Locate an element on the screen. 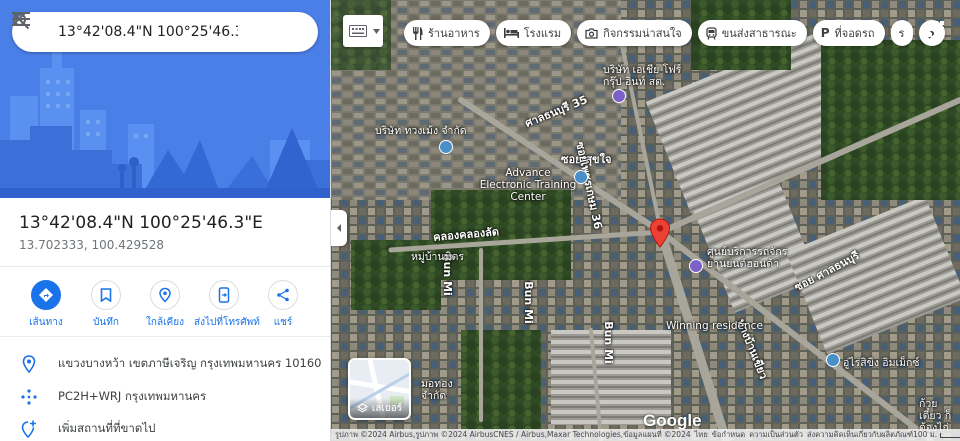  layers-label-bar: เลเยอร์ is located at coordinates (379, 408).